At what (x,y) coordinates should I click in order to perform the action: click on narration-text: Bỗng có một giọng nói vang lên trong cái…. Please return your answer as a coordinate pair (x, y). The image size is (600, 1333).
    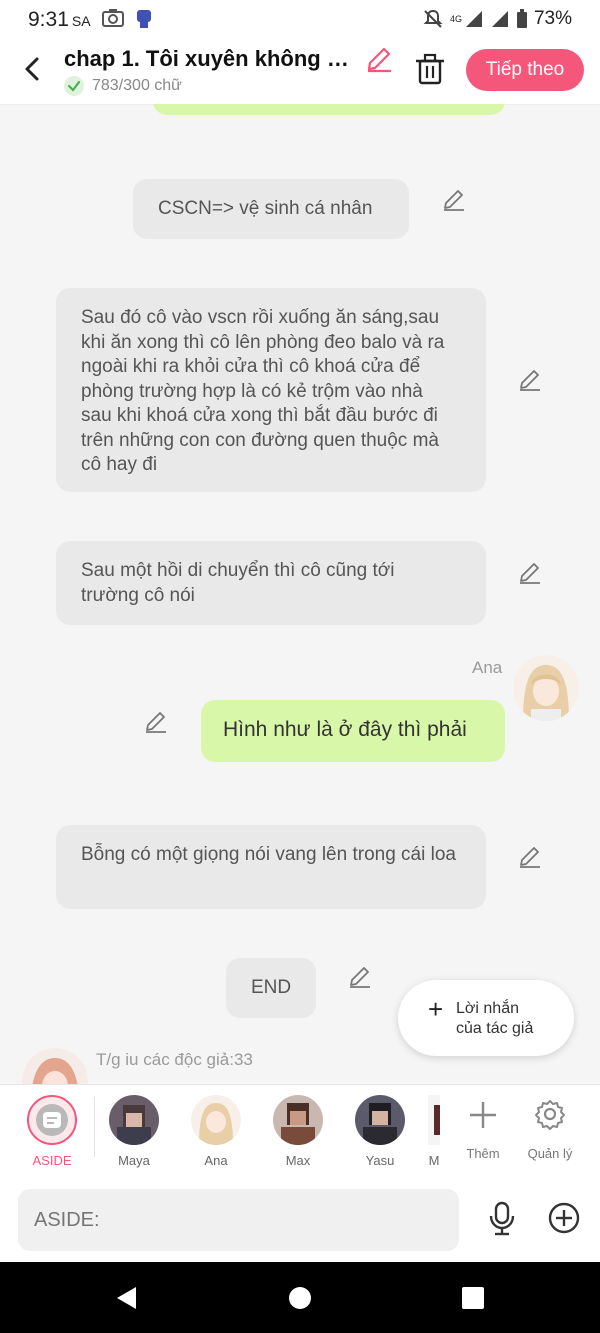
    Looking at the image, I should click on (268, 854).